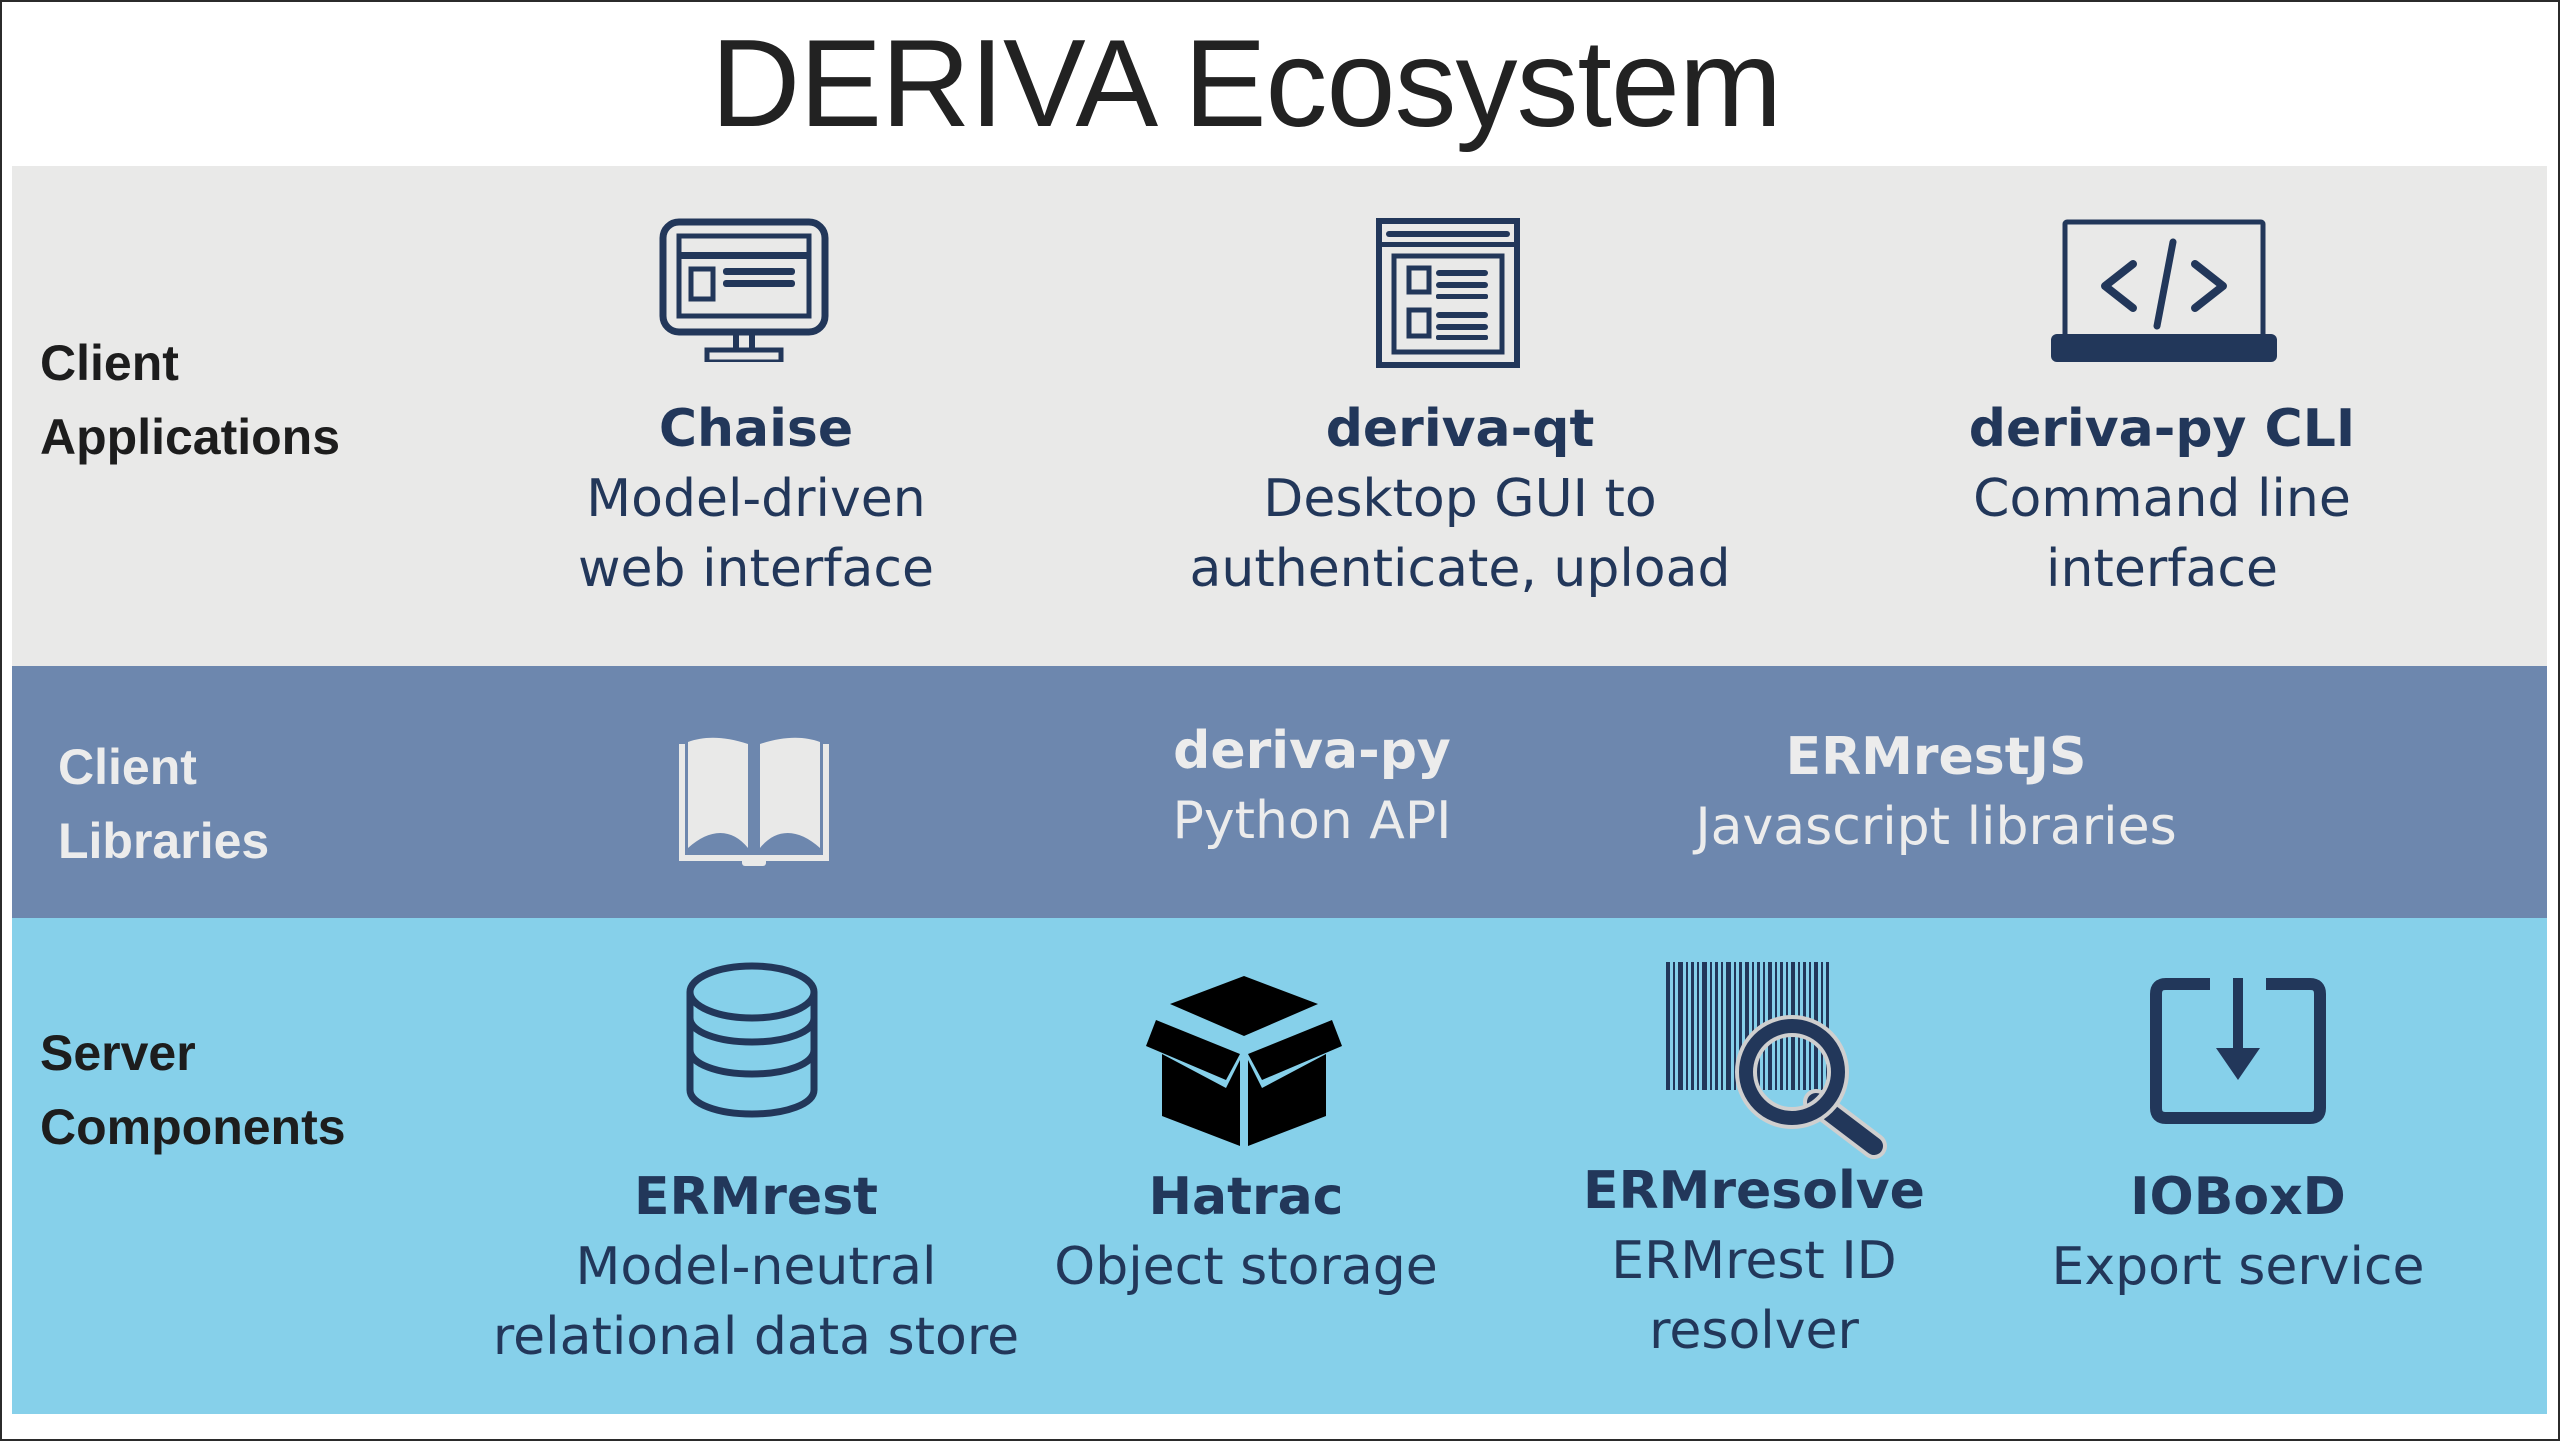 Image resolution: width=2560 pixels, height=1441 pixels. What do you see at coordinates (1754, 1191) in the screenshot?
I see `component-name: ERMresolve` at bounding box center [1754, 1191].